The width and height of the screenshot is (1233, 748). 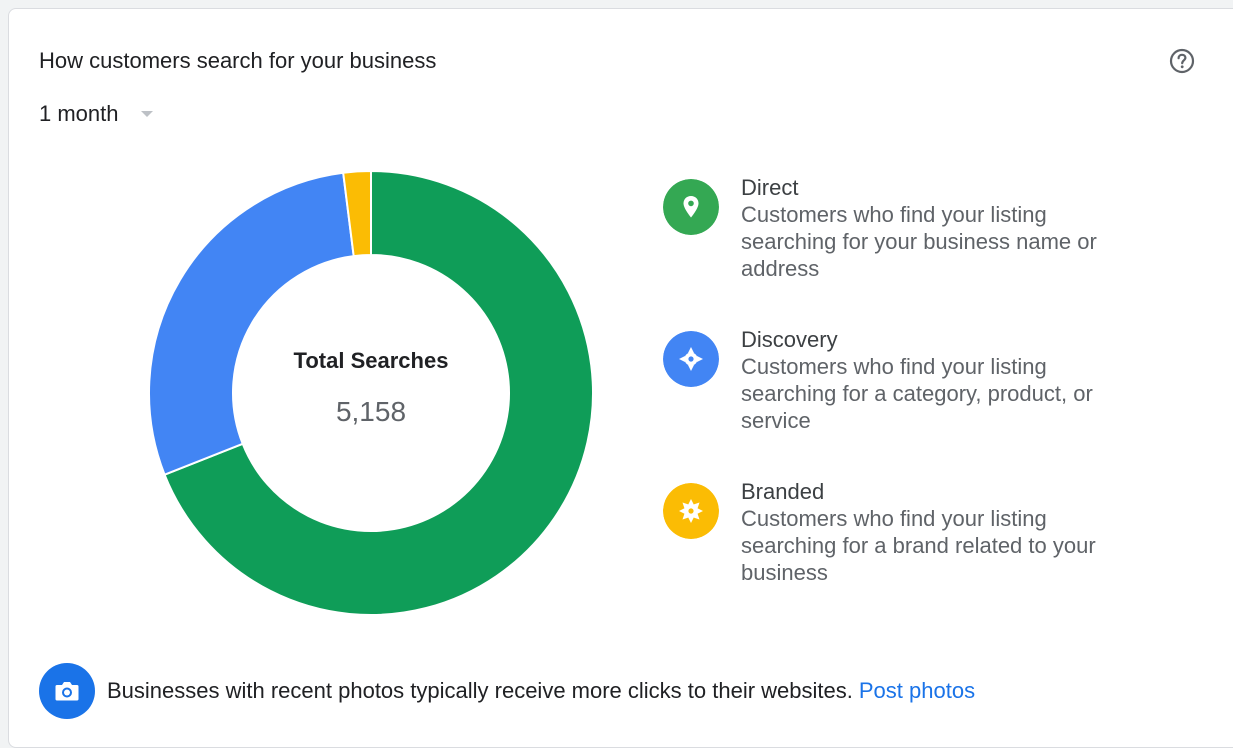 What do you see at coordinates (371, 411) in the screenshot?
I see `total-searches-value: 5,158` at bounding box center [371, 411].